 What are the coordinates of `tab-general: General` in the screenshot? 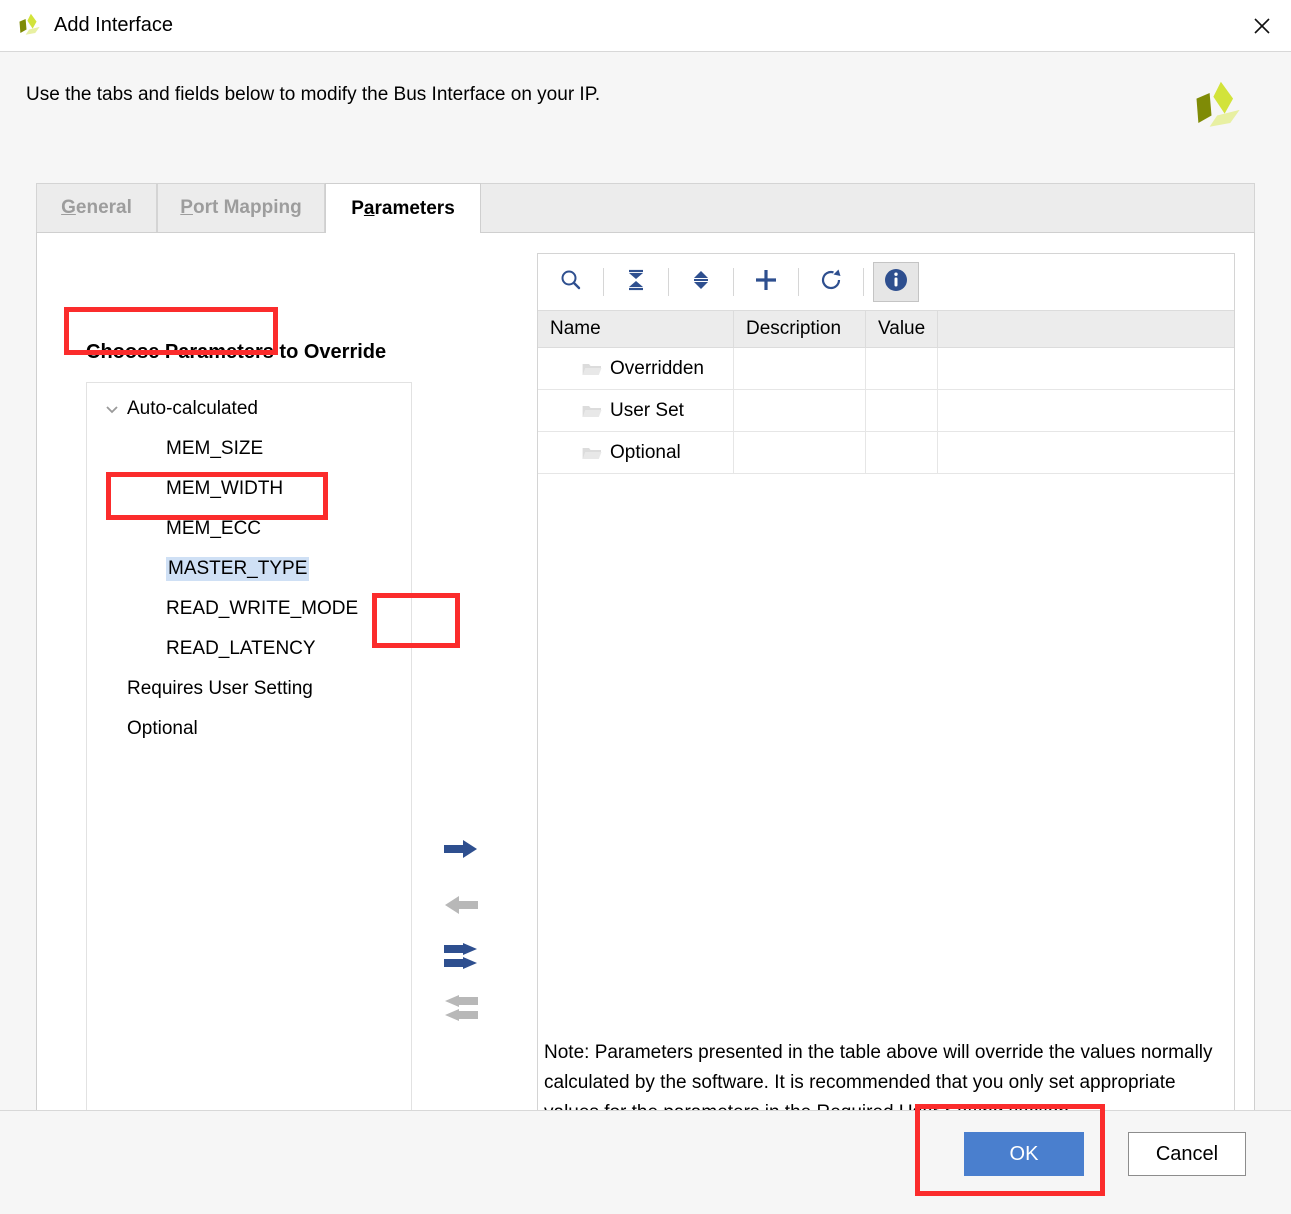 It's located at (96, 207).